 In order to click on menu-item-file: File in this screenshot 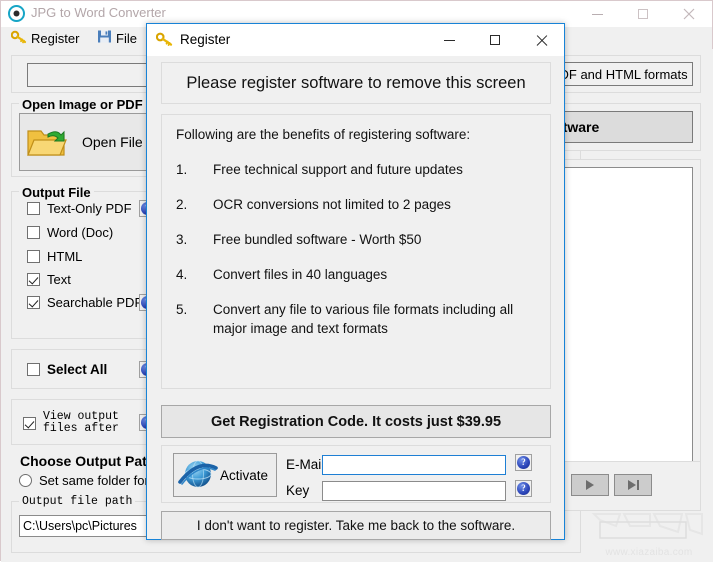, I will do `click(117, 38)`.